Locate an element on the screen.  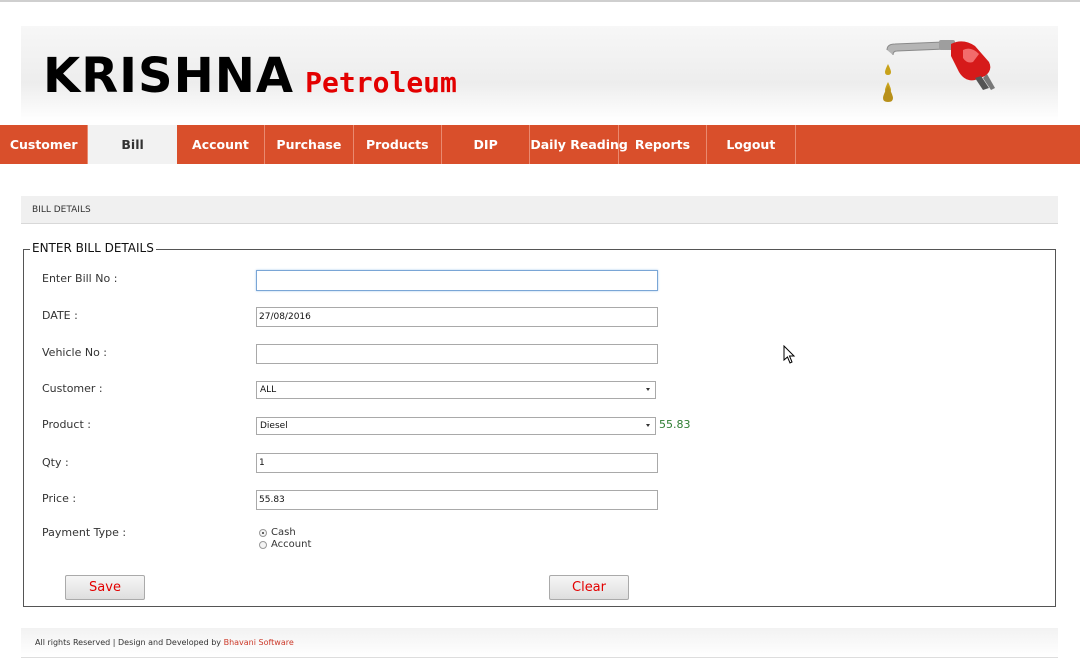
qty-input is located at coordinates (457, 463).